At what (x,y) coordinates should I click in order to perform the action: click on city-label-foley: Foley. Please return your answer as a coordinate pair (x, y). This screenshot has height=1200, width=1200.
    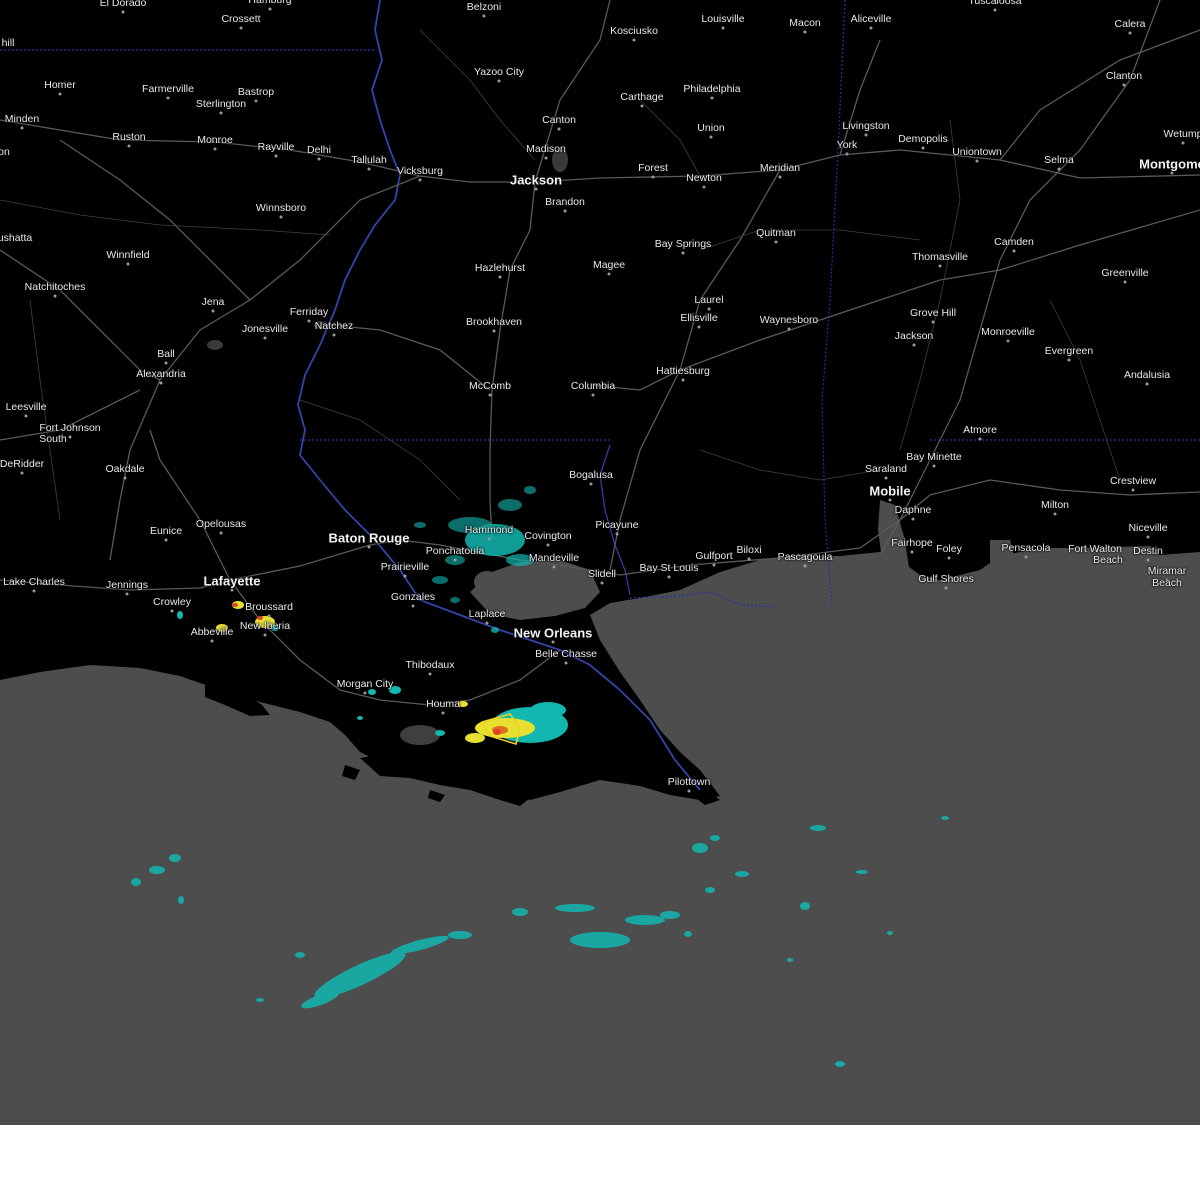
    Looking at the image, I should click on (949, 548).